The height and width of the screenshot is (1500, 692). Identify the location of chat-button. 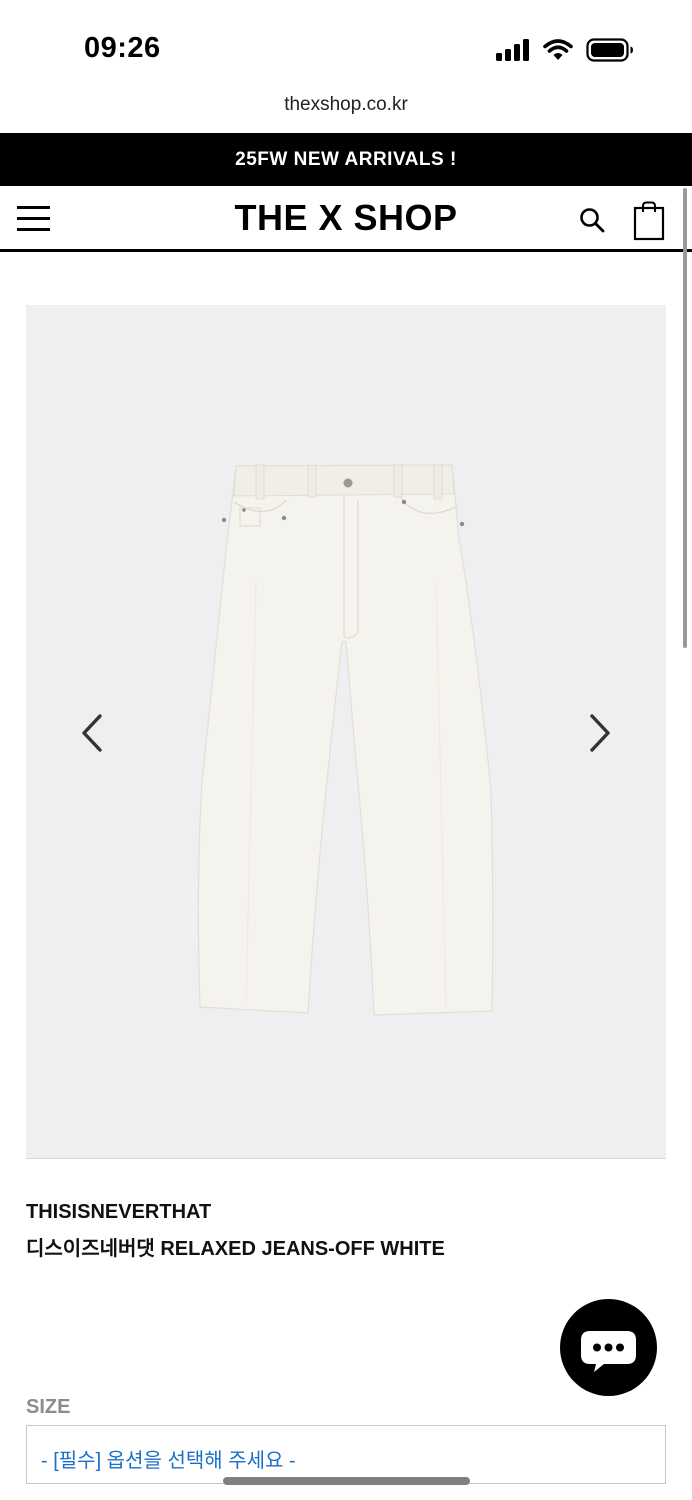
(608, 1347).